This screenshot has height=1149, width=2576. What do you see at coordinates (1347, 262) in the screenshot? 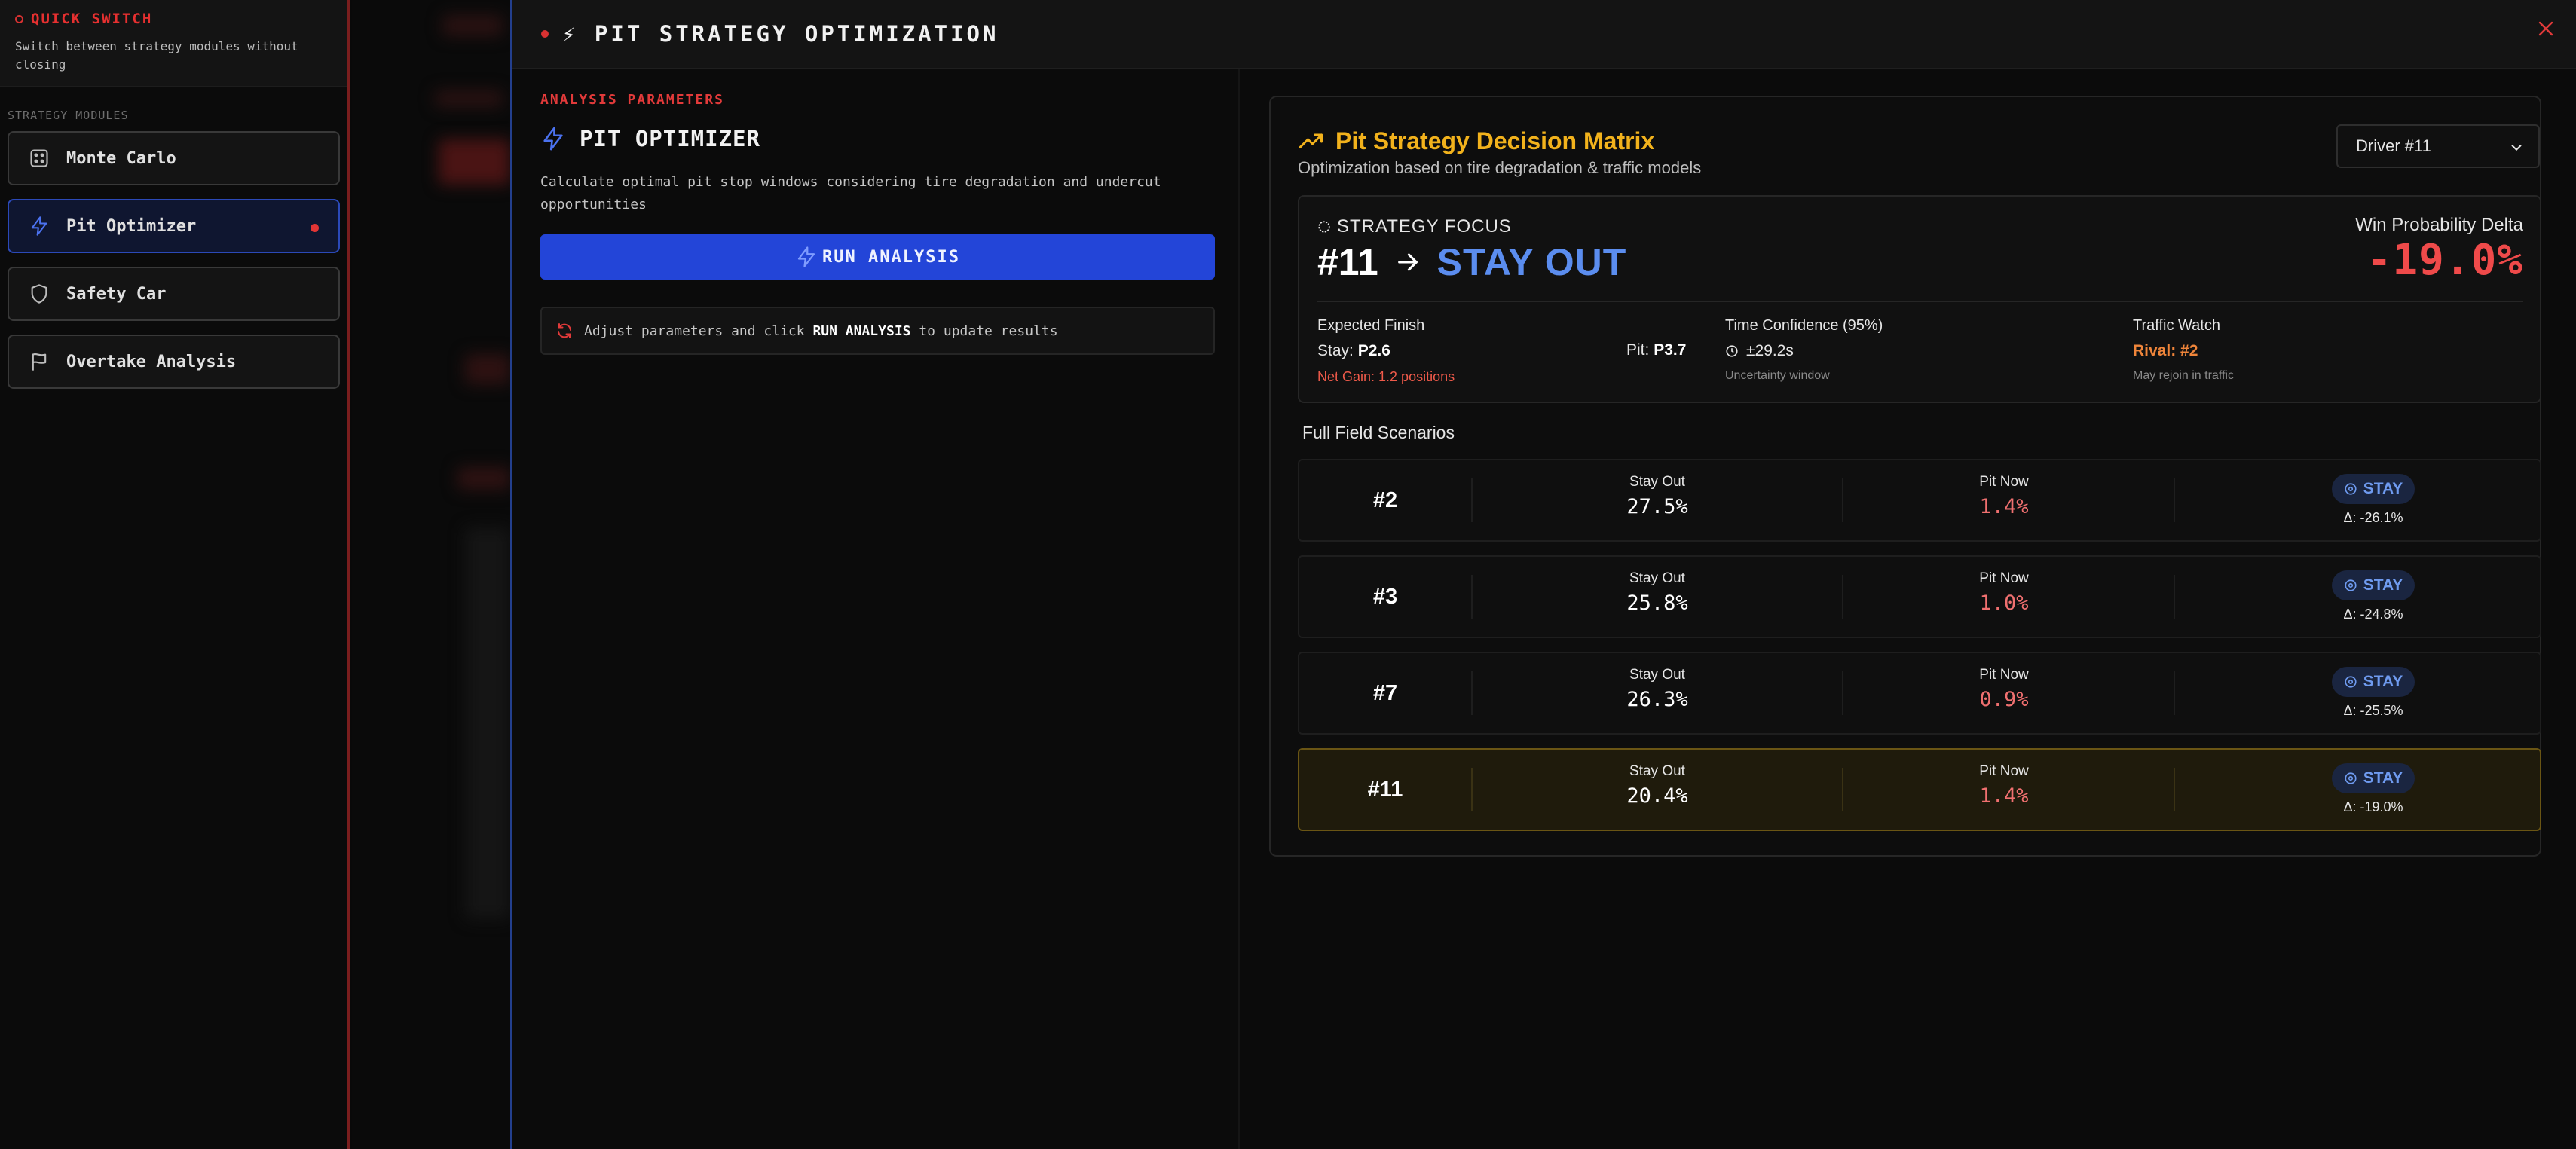
I see `focus-driver: #11` at bounding box center [1347, 262].